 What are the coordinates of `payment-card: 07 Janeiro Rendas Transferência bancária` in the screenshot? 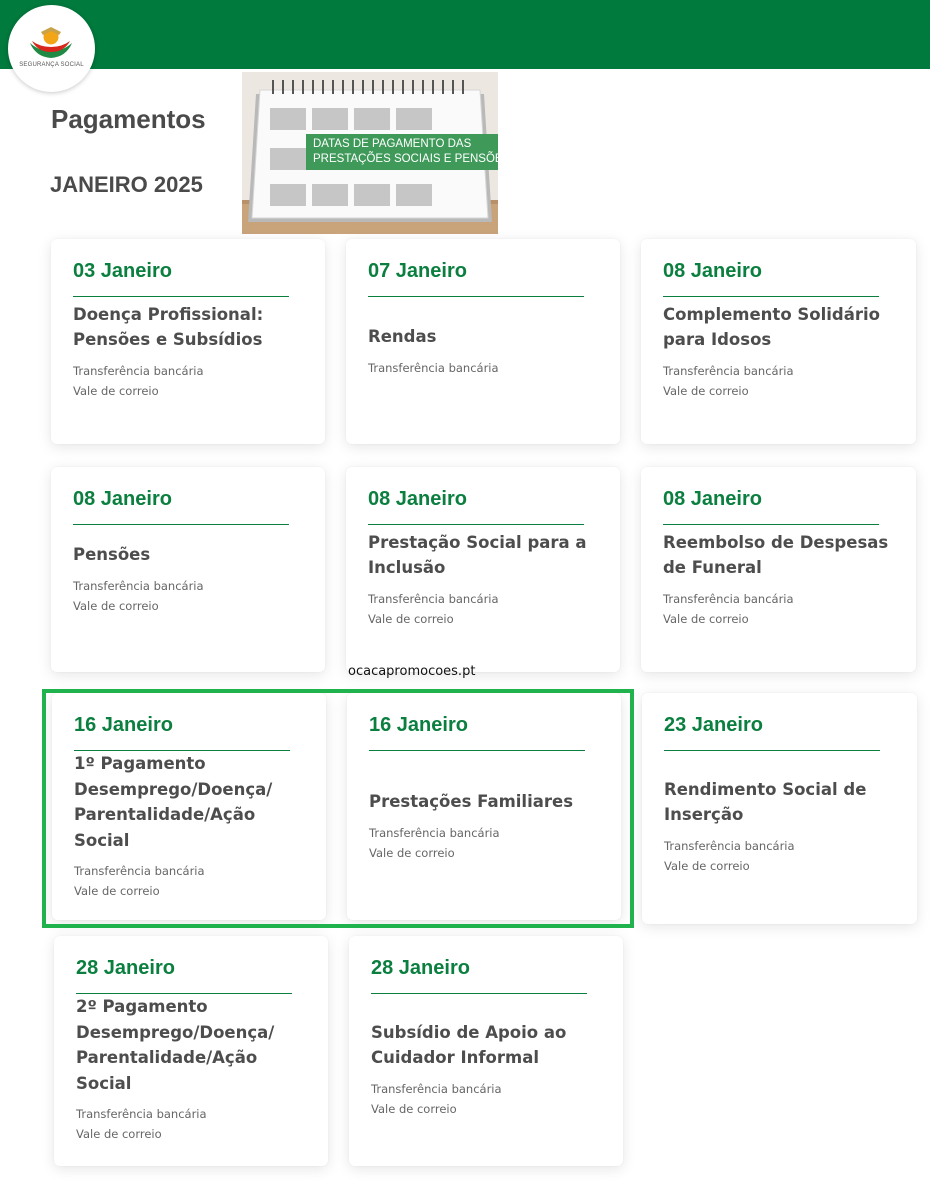 It's located at (483, 341).